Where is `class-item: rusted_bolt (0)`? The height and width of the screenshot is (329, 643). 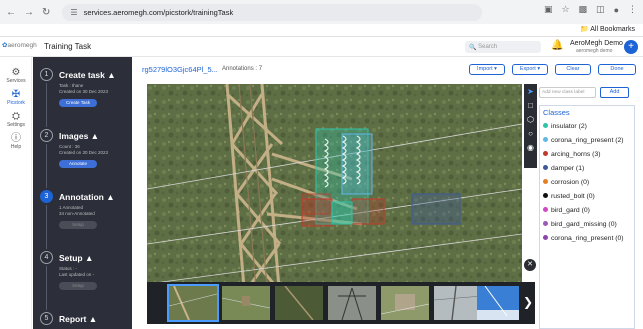
class-item: rusted_bolt (0) is located at coordinates (569, 196).